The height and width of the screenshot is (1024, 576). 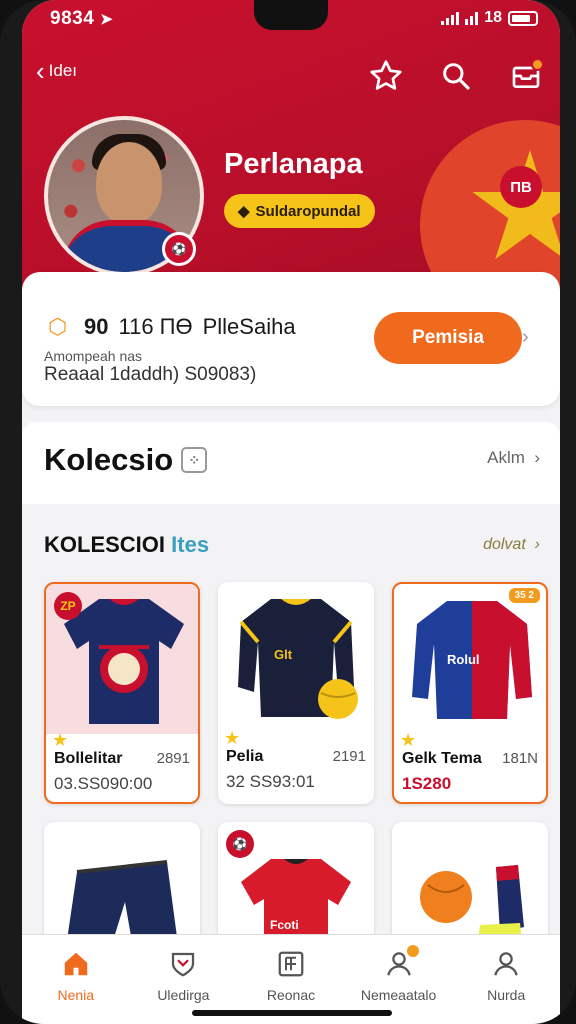 I want to click on tag-icon: ◆, so click(x=244, y=211).